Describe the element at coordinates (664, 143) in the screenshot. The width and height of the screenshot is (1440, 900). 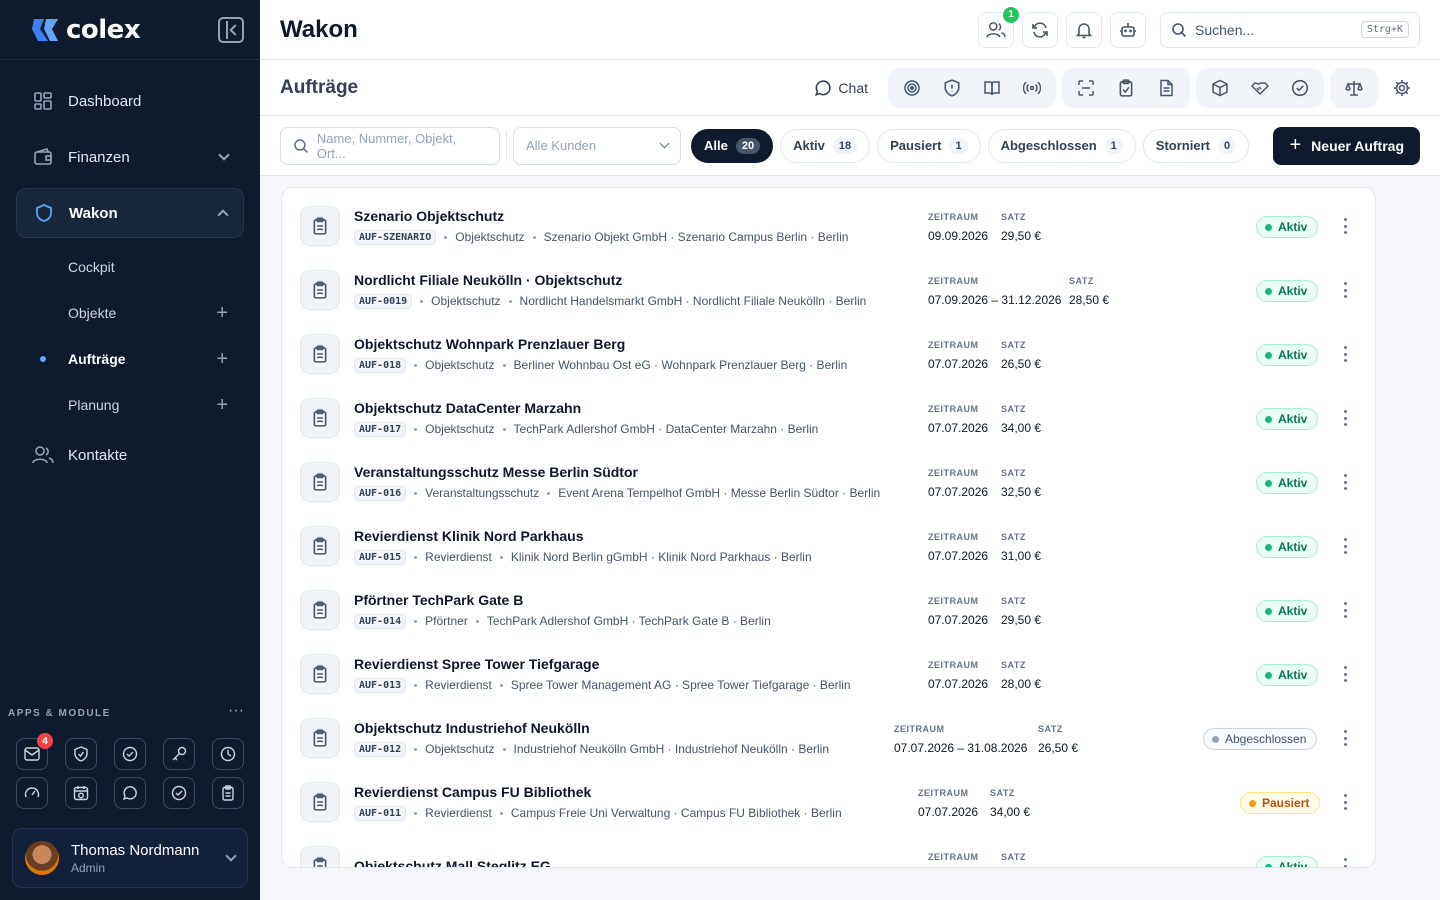
I see `chevron-down-icon` at that location.